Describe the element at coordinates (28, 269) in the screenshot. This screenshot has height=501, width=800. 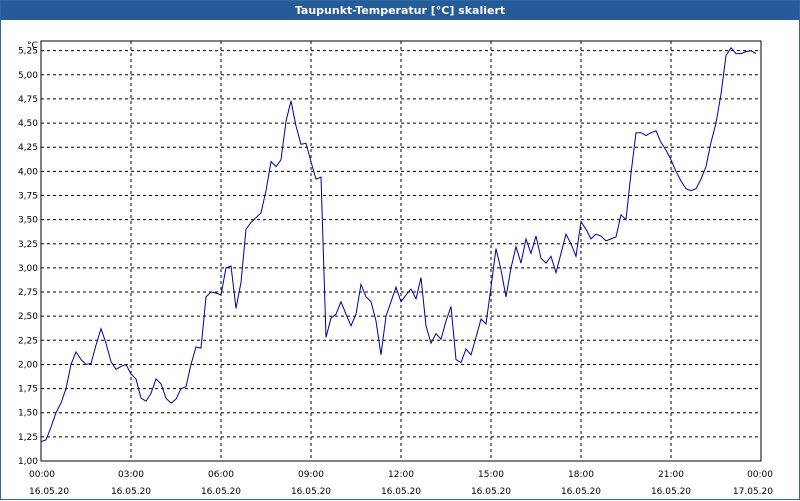
I see `y-tick-label: 3,00` at that location.